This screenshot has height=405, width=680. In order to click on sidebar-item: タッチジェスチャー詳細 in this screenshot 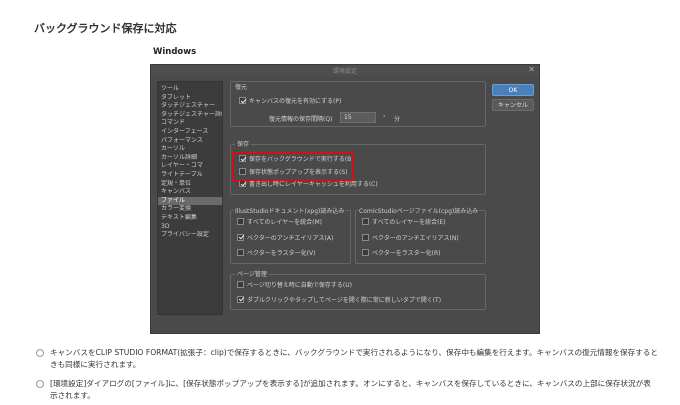, I will do `click(190, 115)`.